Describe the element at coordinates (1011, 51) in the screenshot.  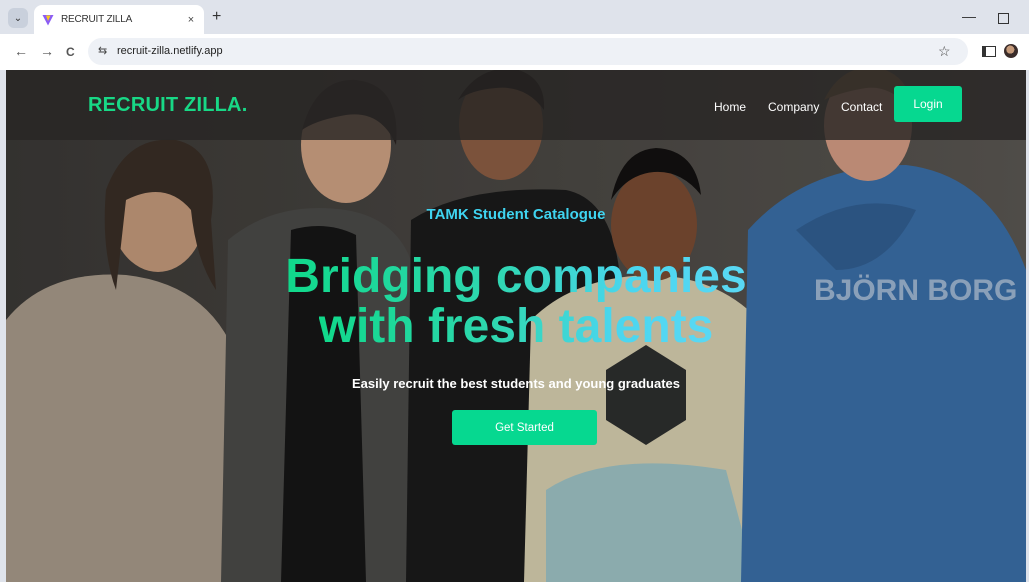
I see `profile-avatar` at that location.